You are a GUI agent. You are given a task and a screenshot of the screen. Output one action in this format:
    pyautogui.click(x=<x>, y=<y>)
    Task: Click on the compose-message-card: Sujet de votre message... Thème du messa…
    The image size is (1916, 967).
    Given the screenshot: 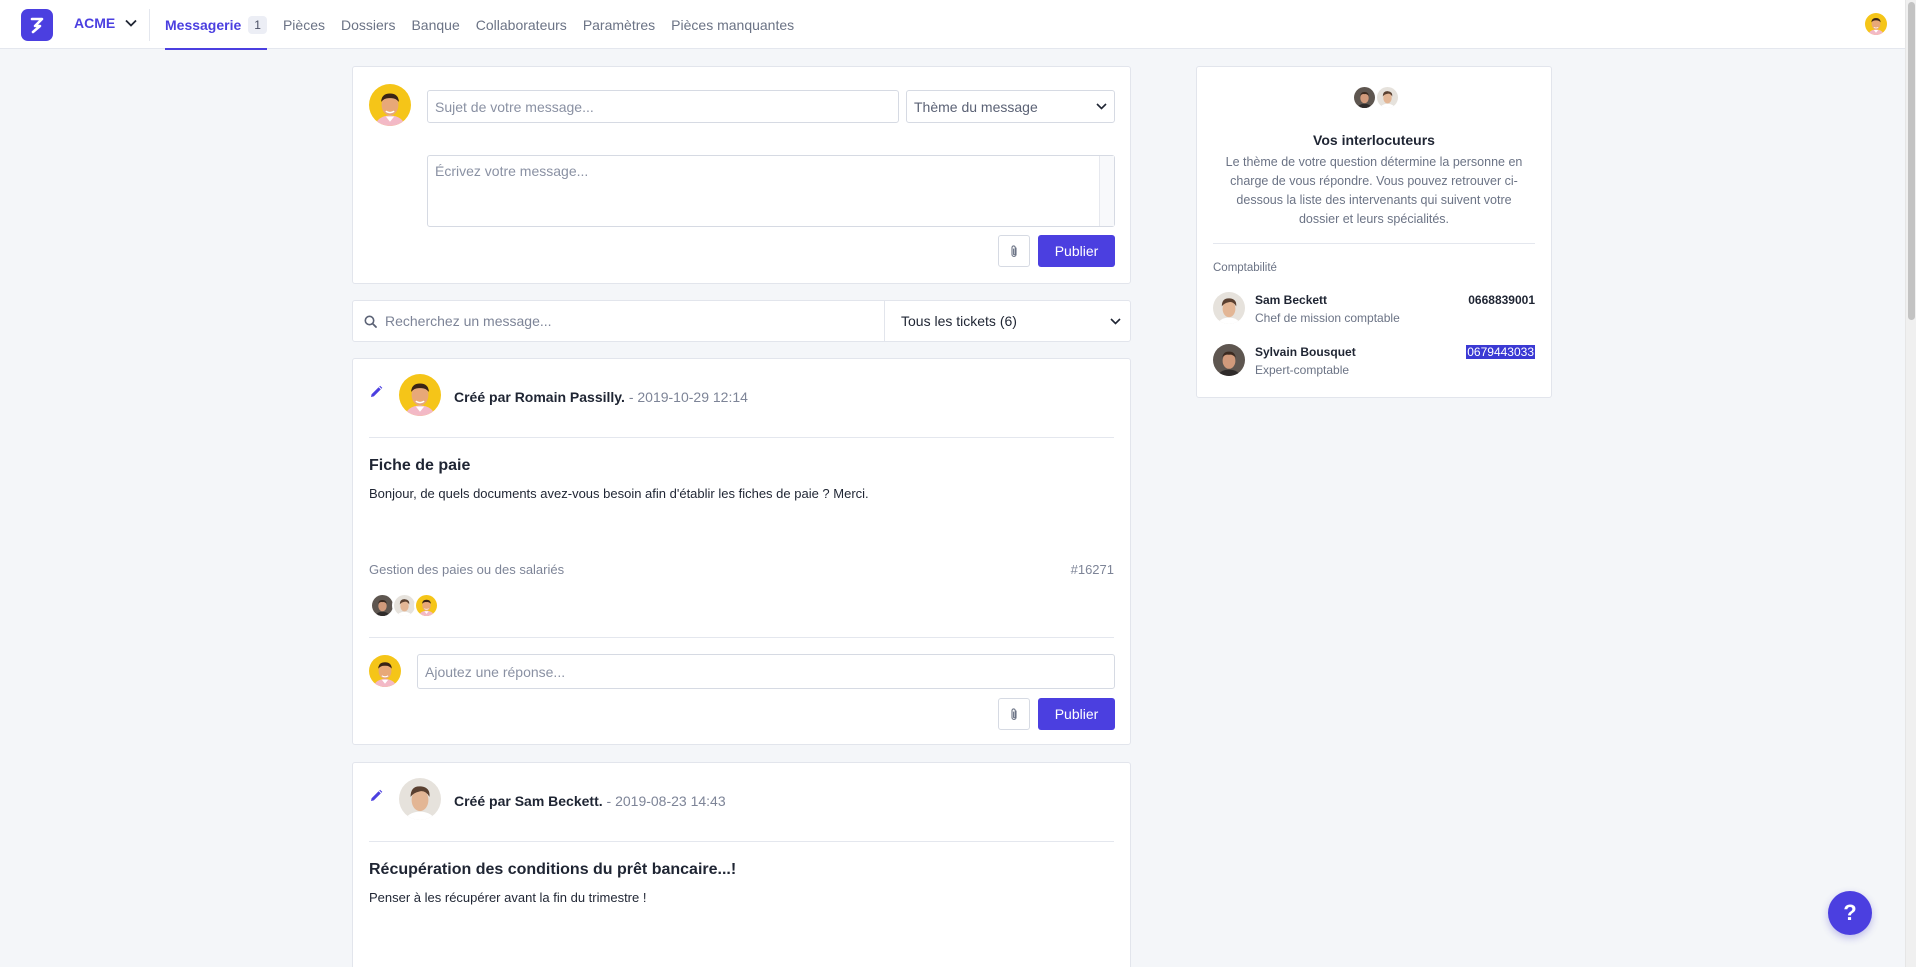 What is the action you would take?
    pyautogui.click(x=741, y=175)
    